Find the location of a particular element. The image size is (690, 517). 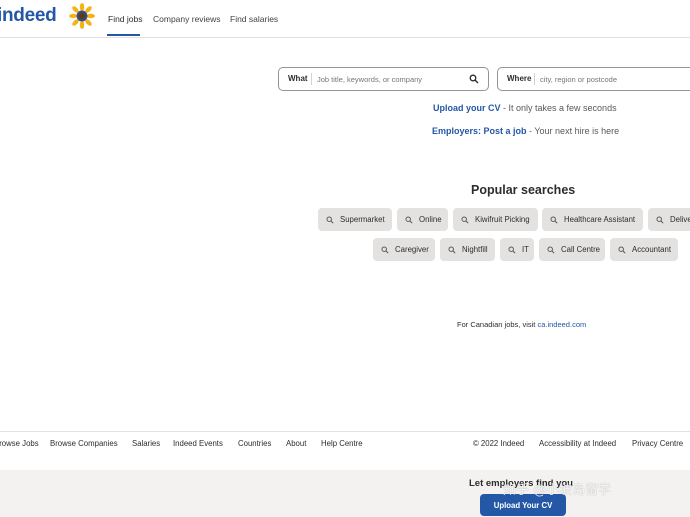

popular-search-chip: Nightfill is located at coordinates (467, 249).